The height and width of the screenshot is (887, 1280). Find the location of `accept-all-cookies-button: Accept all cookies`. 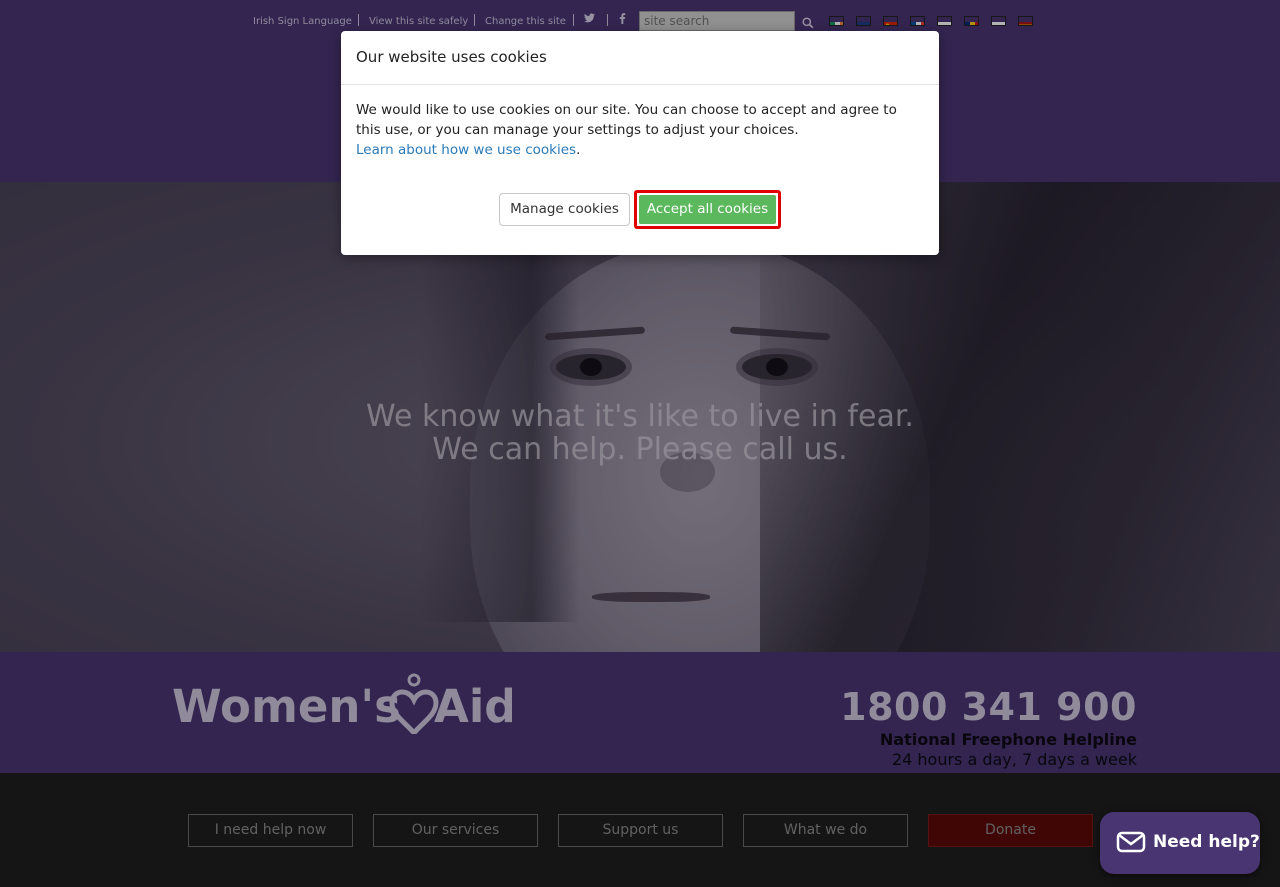

accept-all-cookies-button: Accept all cookies is located at coordinates (707, 209).